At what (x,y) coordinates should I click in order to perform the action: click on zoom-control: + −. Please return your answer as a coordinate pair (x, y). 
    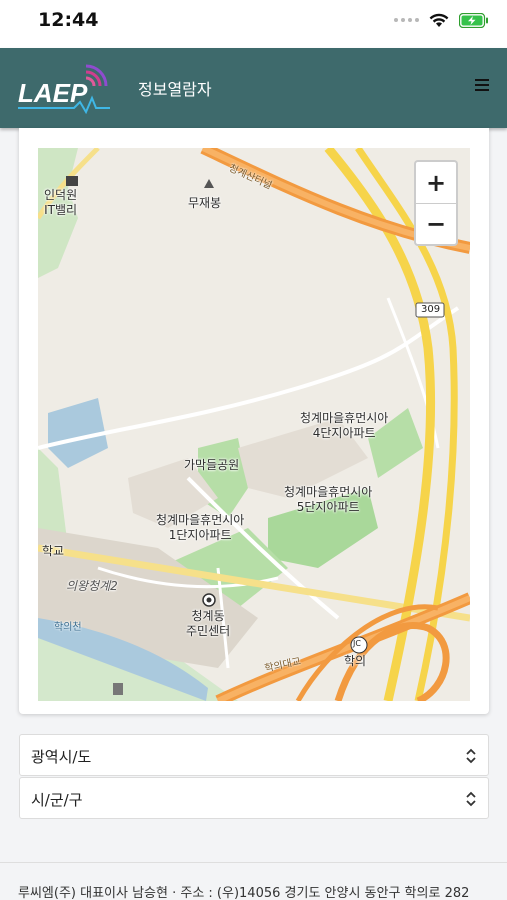
    Looking at the image, I should click on (436, 203).